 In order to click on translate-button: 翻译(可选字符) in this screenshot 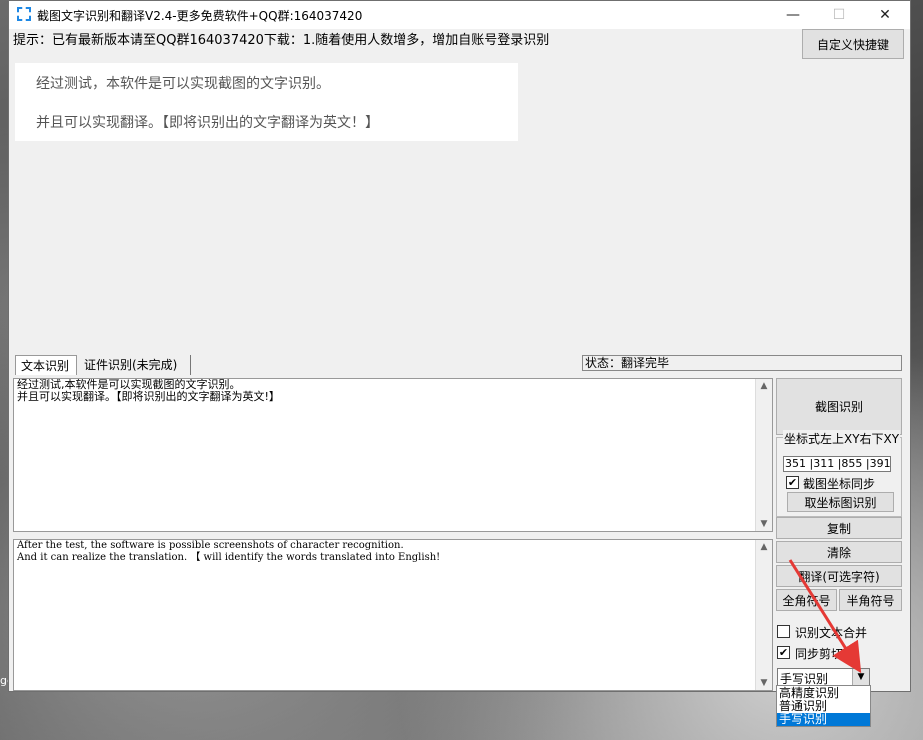, I will do `click(839, 576)`.